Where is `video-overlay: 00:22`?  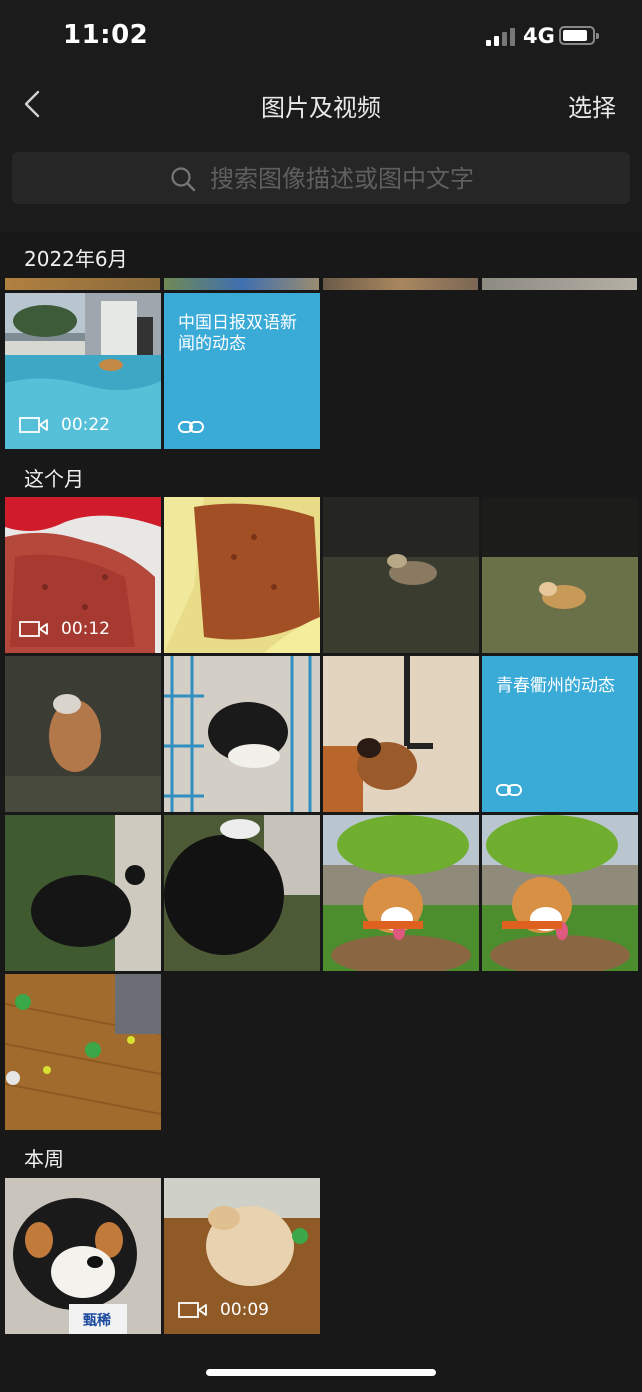 video-overlay: 00:22 is located at coordinates (64, 425).